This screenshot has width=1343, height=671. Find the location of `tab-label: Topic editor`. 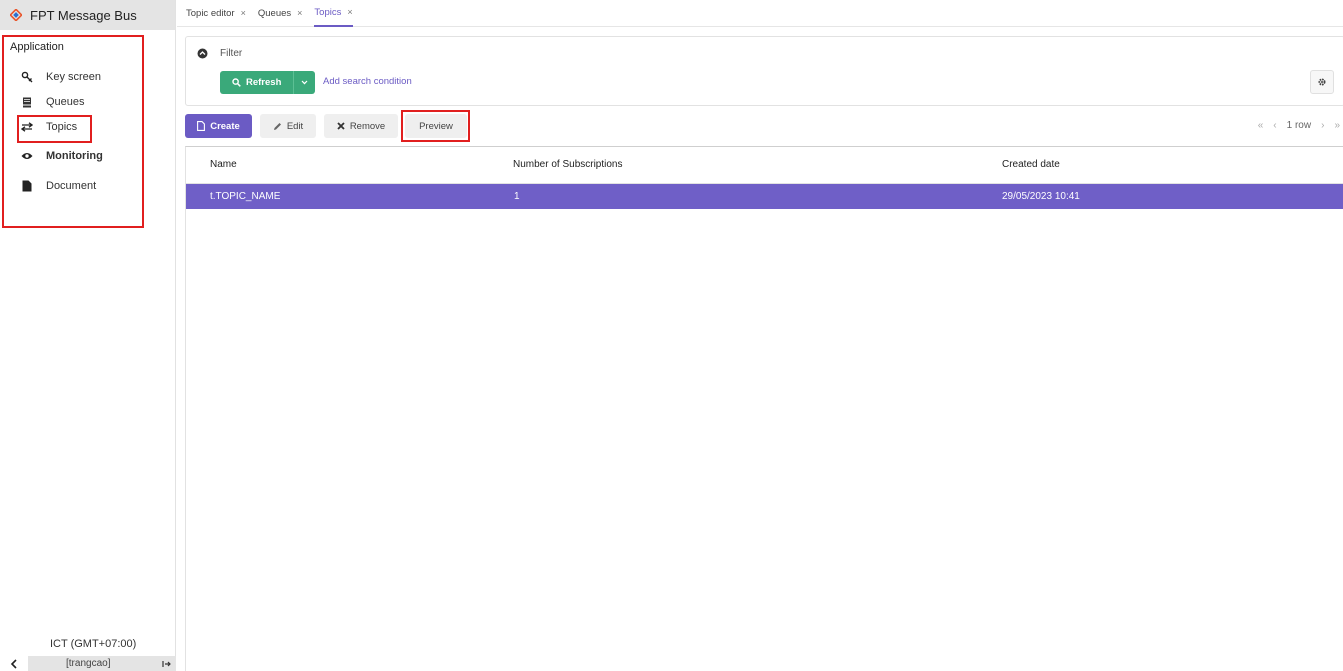

tab-label: Topic editor is located at coordinates (210, 13).